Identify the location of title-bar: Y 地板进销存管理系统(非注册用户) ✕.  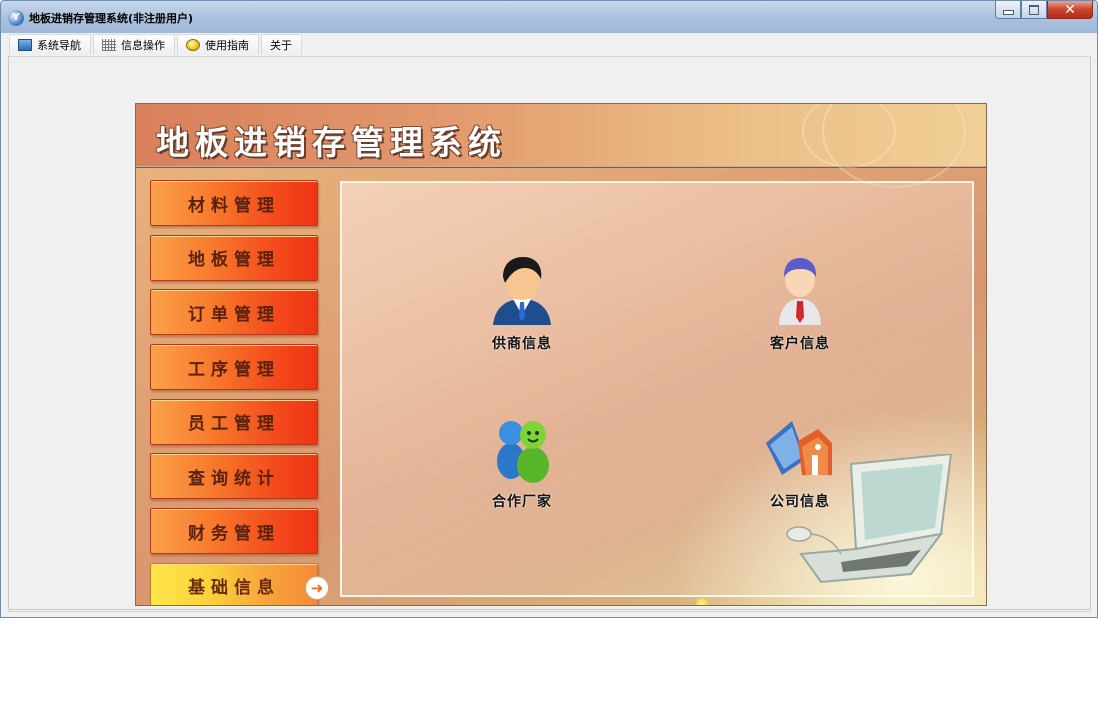
(549, 17).